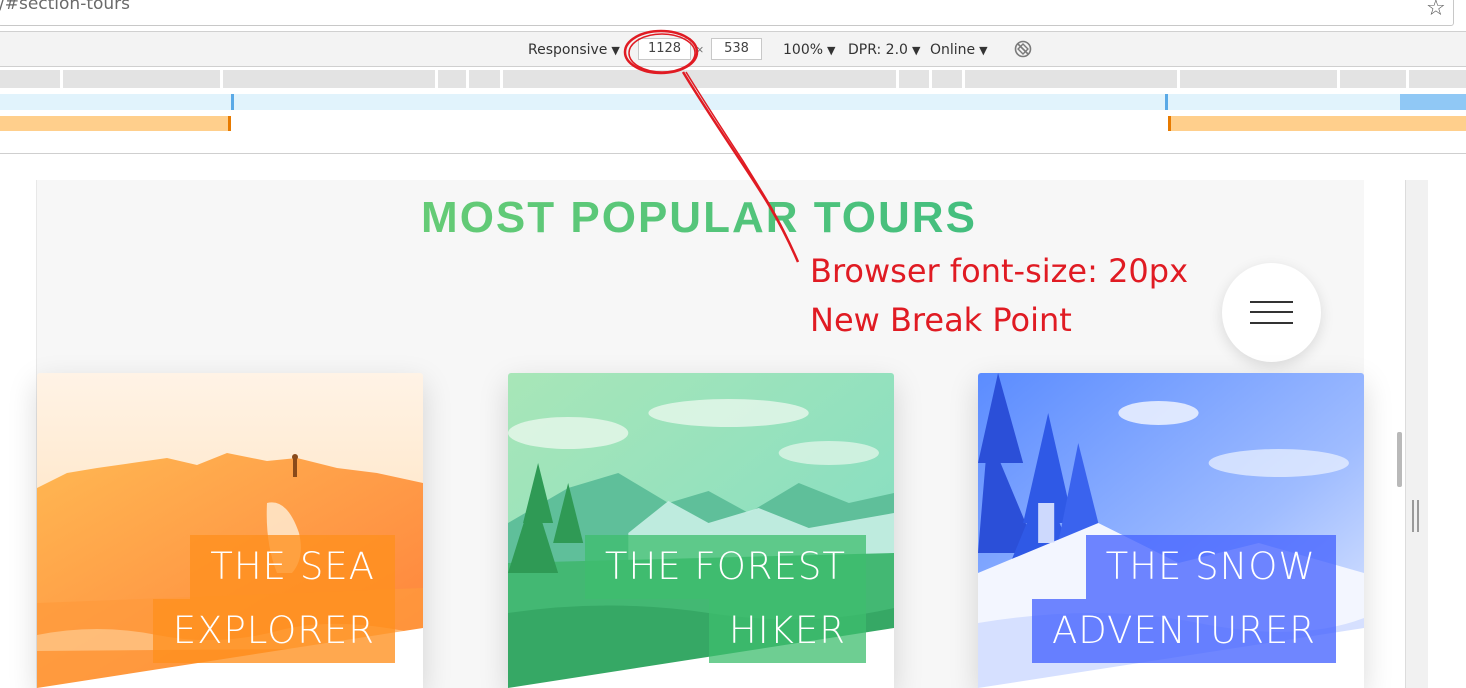 The width and height of the screenshot is (1466, 688). I want to click on media-query-bar-grey, so click(733, 79).